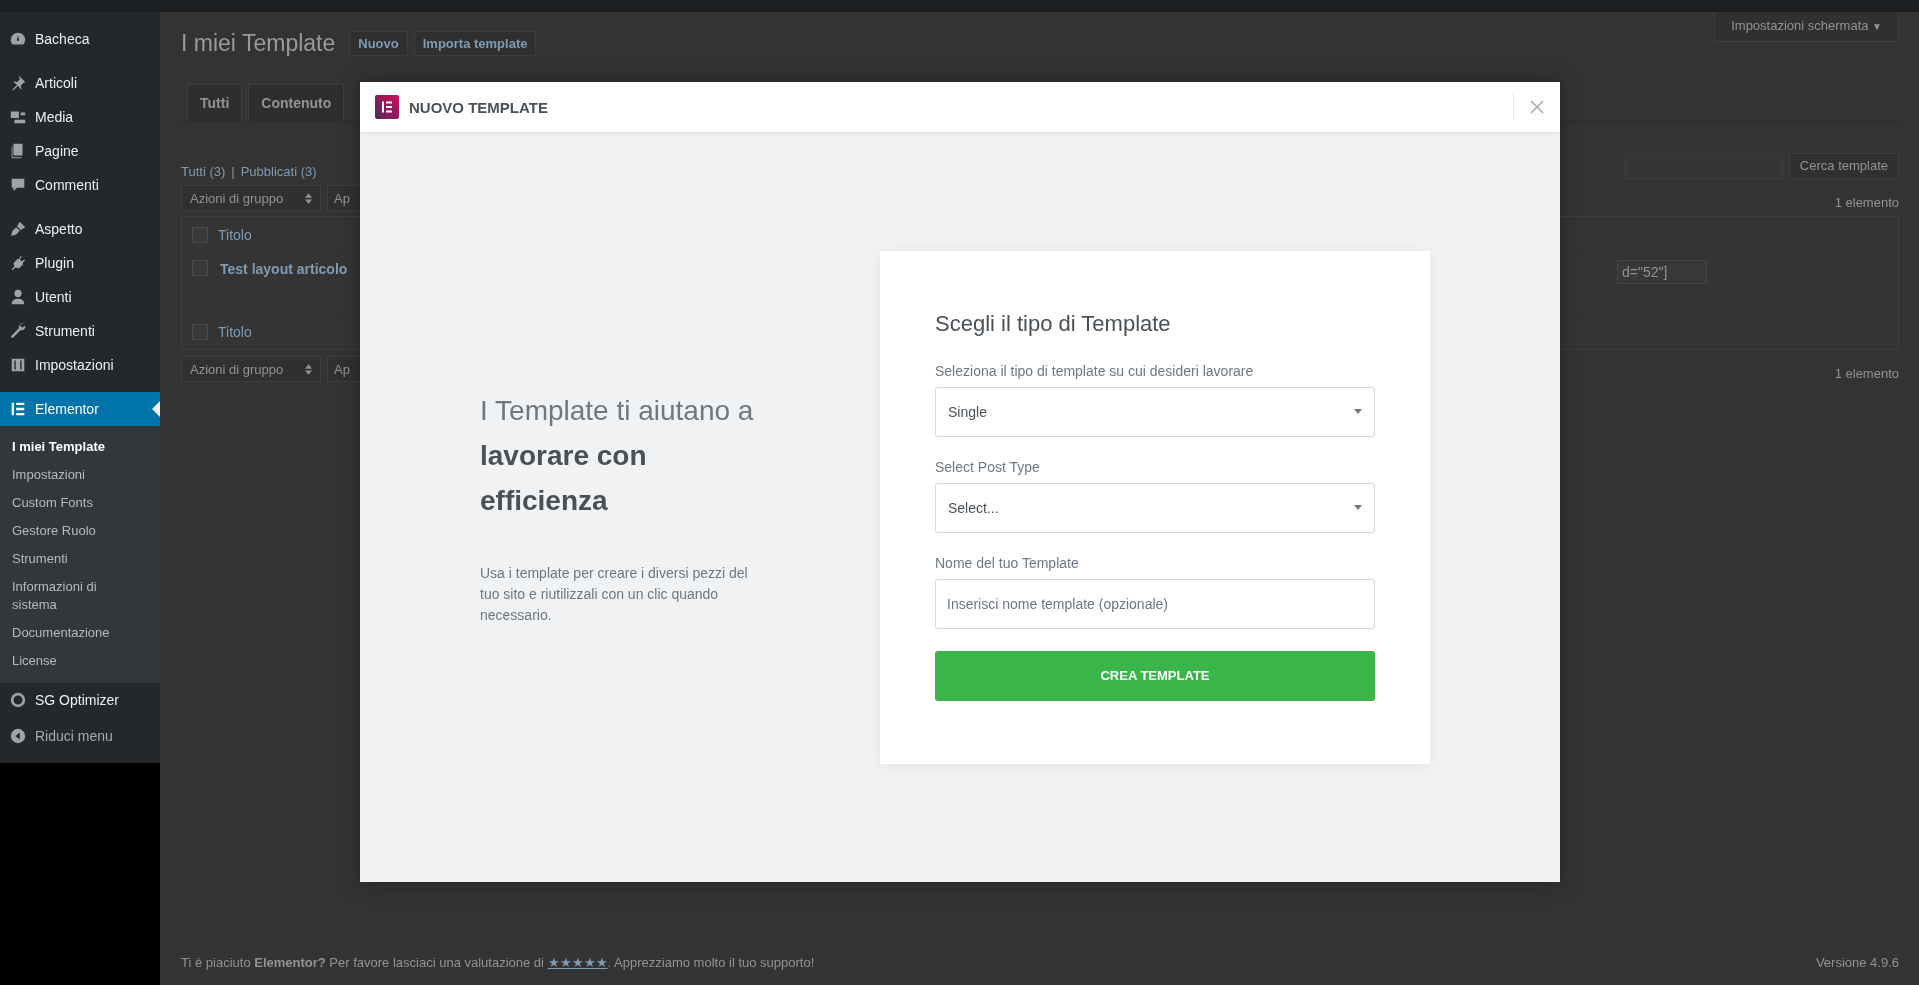 This screenshot has height=985, width=1919. What do you see at coordinates (475, 43) in the screenshot?
I see `page-action-button: Importa template` at bounding box center [475, 43].